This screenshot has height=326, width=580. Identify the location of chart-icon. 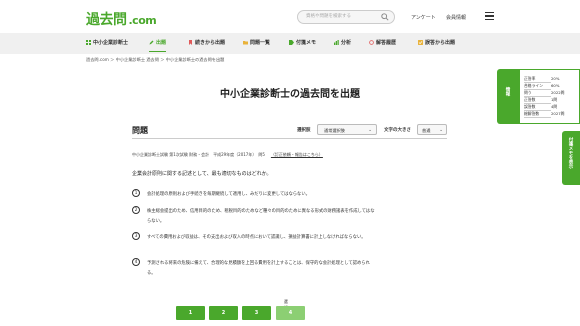
(336, 42).